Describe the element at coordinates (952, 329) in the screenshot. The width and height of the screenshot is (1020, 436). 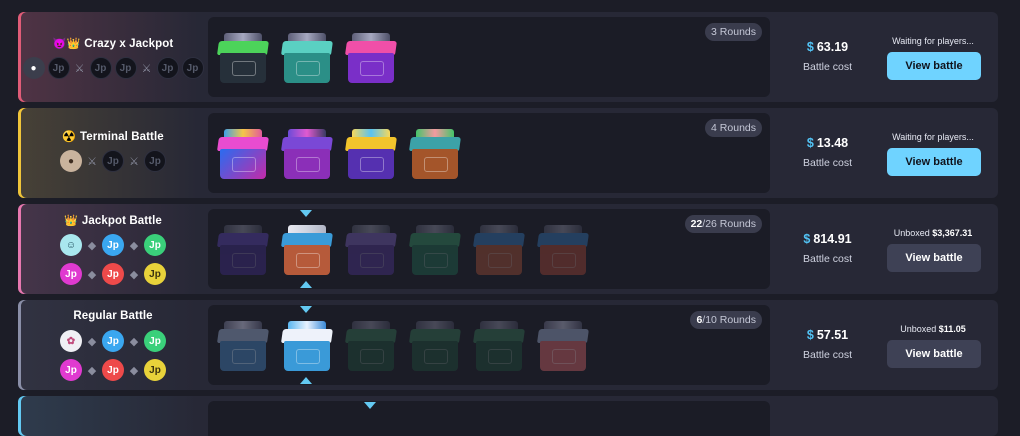
I see `unboxed-value: $11.05` at that location.